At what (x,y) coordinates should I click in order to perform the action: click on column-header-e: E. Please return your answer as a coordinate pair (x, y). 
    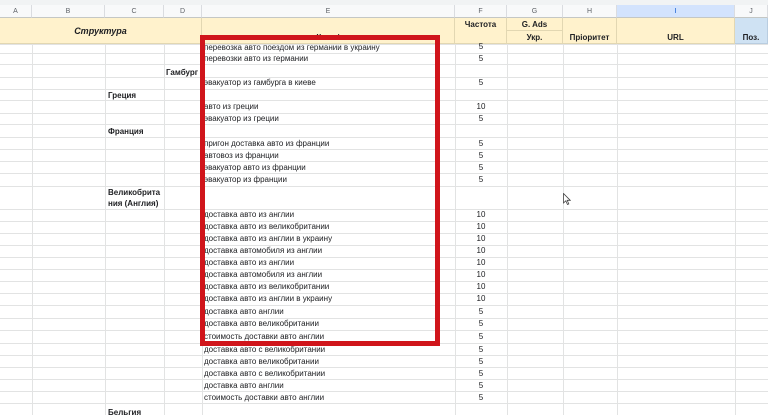
    Looking at the image, I should click on (328, 11).